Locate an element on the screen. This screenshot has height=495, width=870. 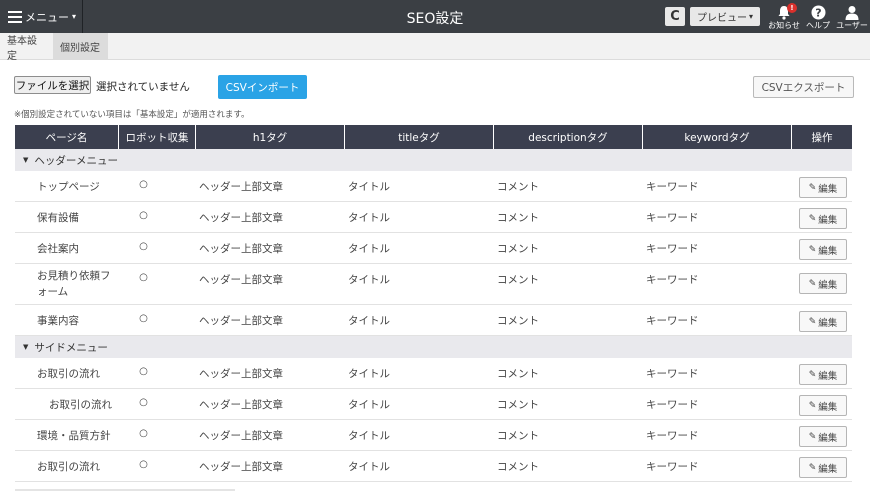
csv-import-button: CSVインポート is located at coordinates (262, 87).